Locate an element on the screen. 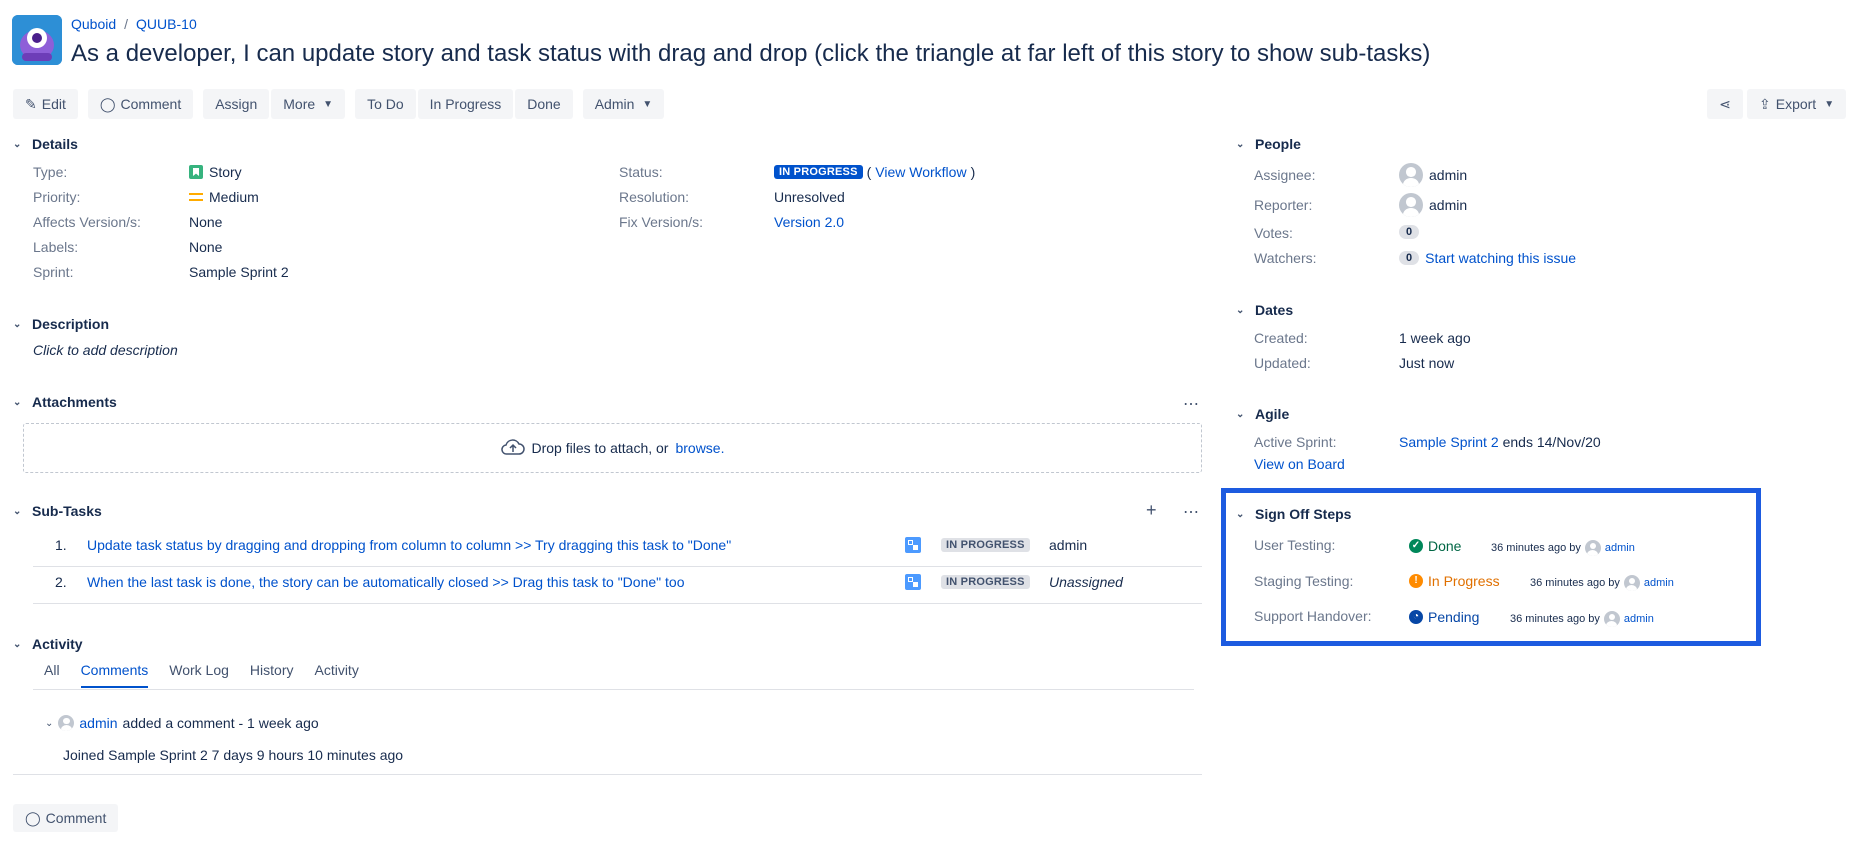 The image size is (1857, 858). browse-link: browse. is located at coordinates (699, 448).